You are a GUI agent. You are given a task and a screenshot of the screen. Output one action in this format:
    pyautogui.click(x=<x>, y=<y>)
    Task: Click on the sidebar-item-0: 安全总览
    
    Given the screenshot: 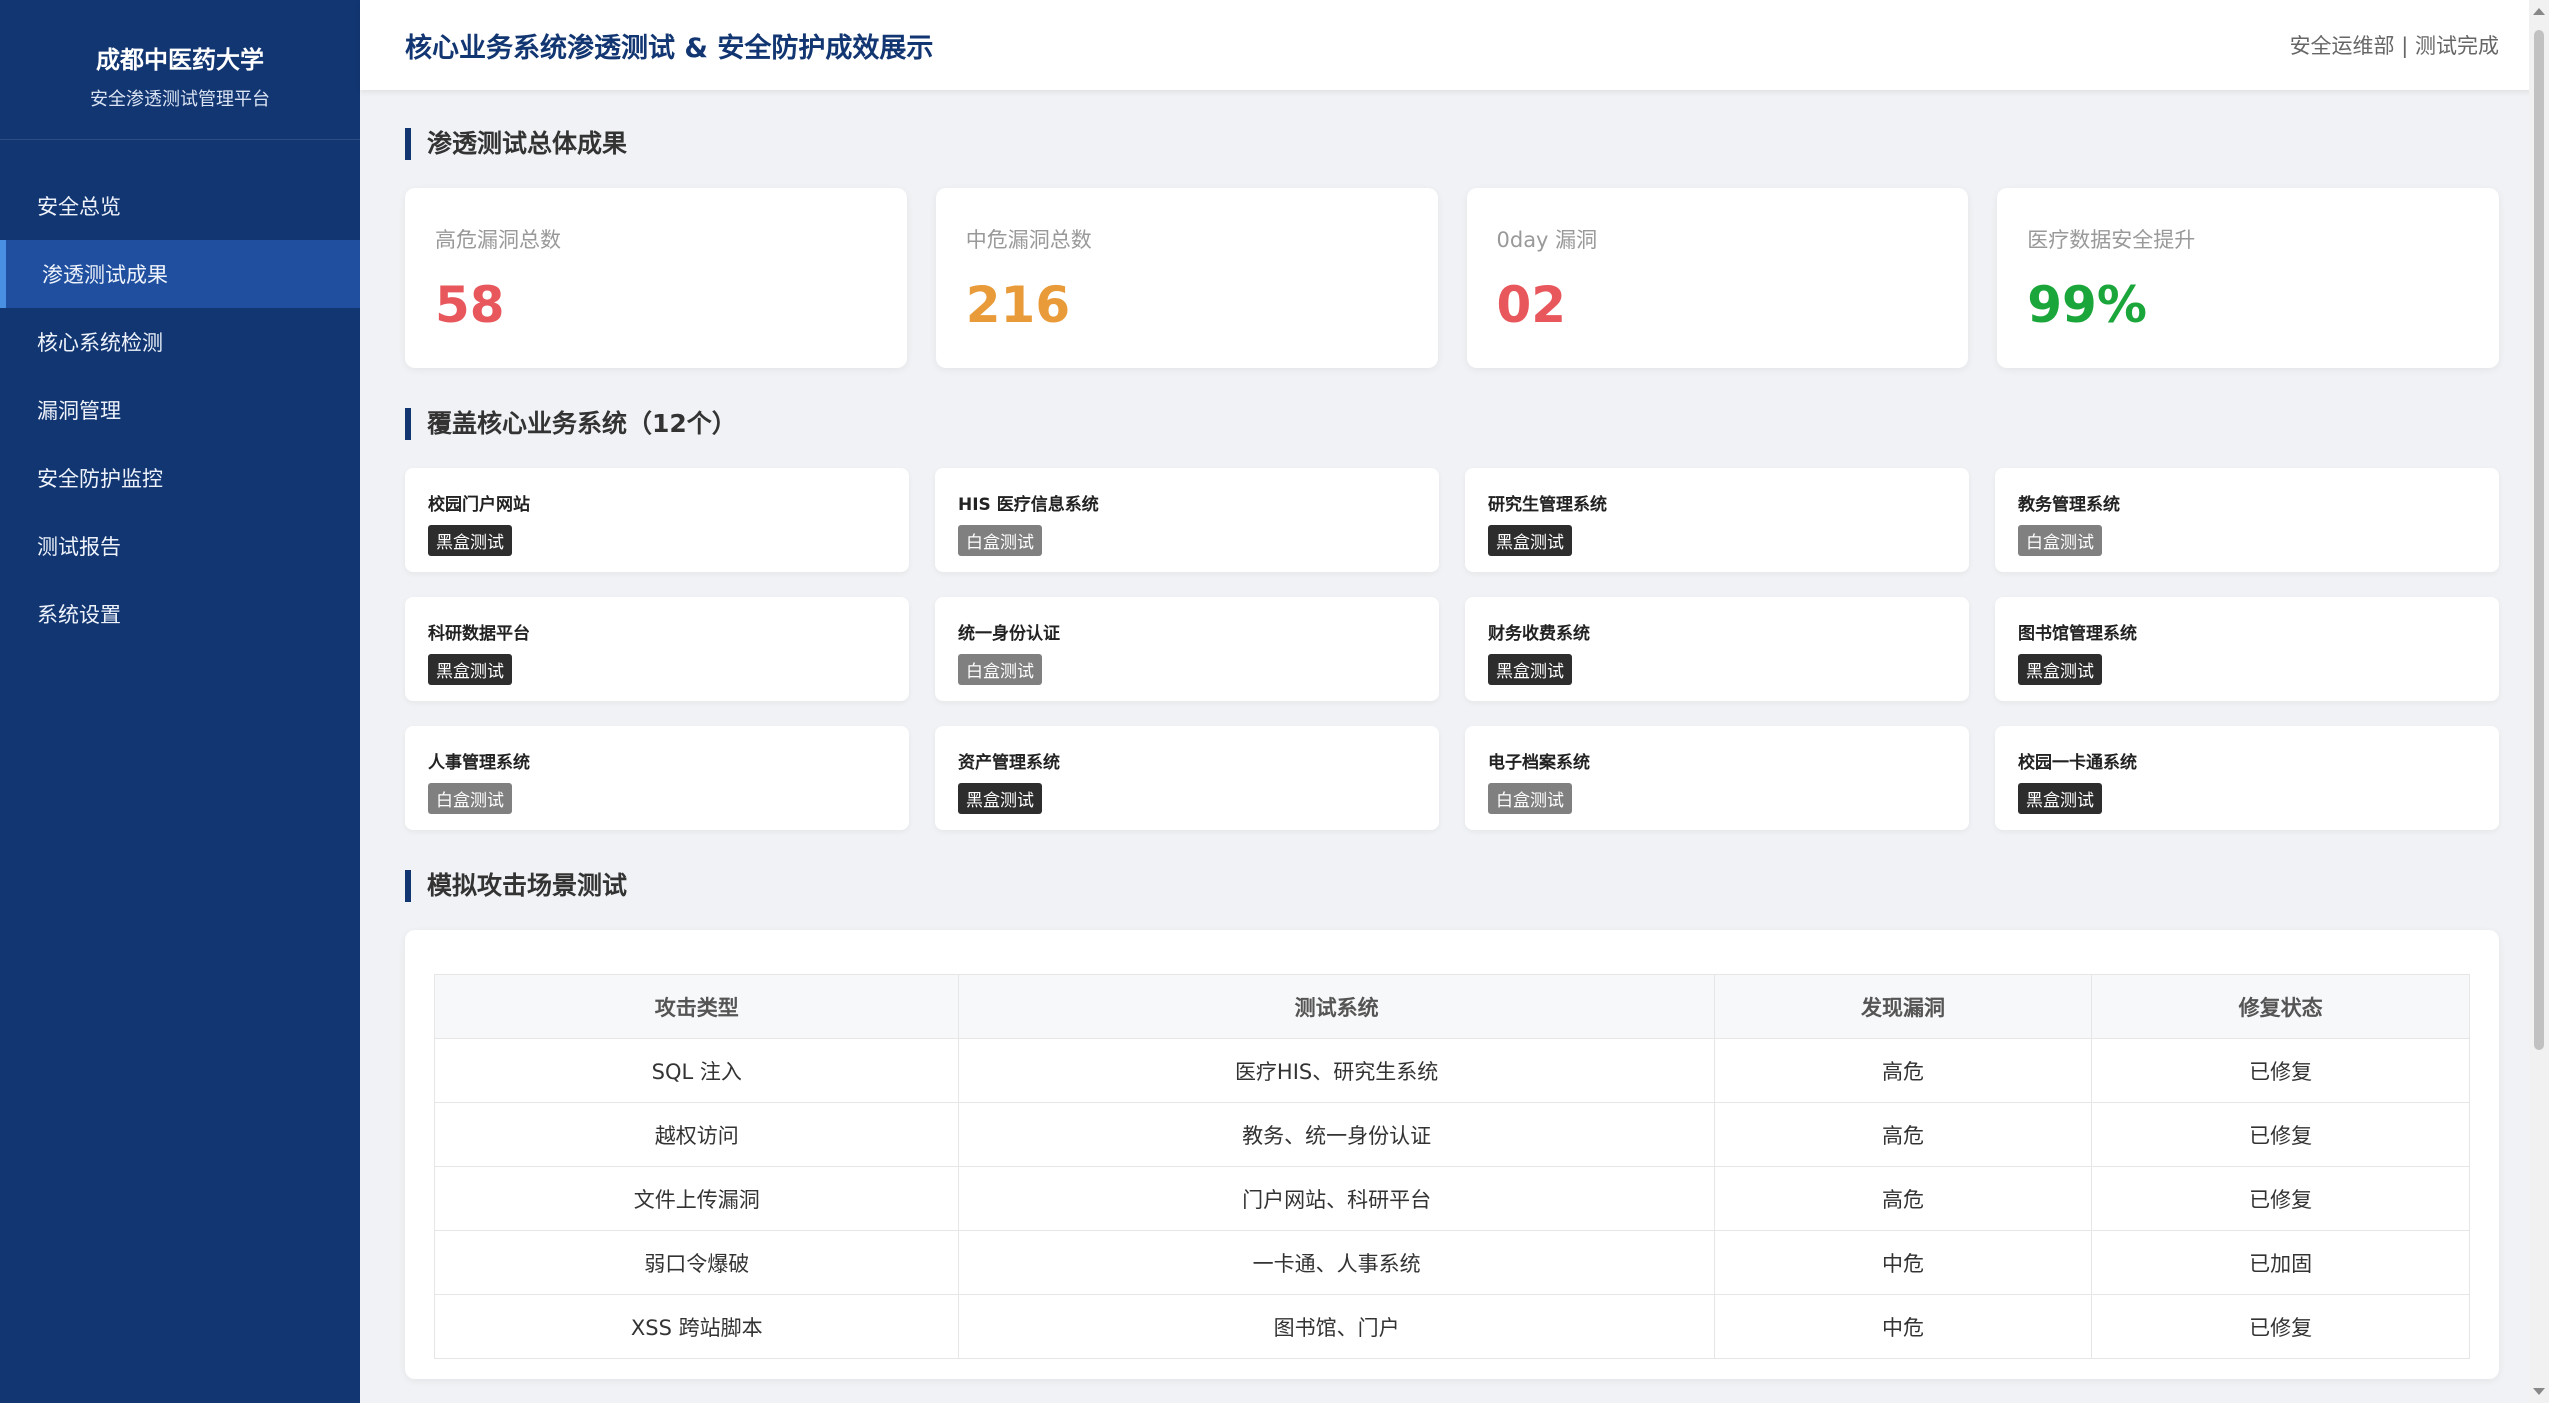 What is the action you would take?
    pyautogui.click(x=180, y=206)
    